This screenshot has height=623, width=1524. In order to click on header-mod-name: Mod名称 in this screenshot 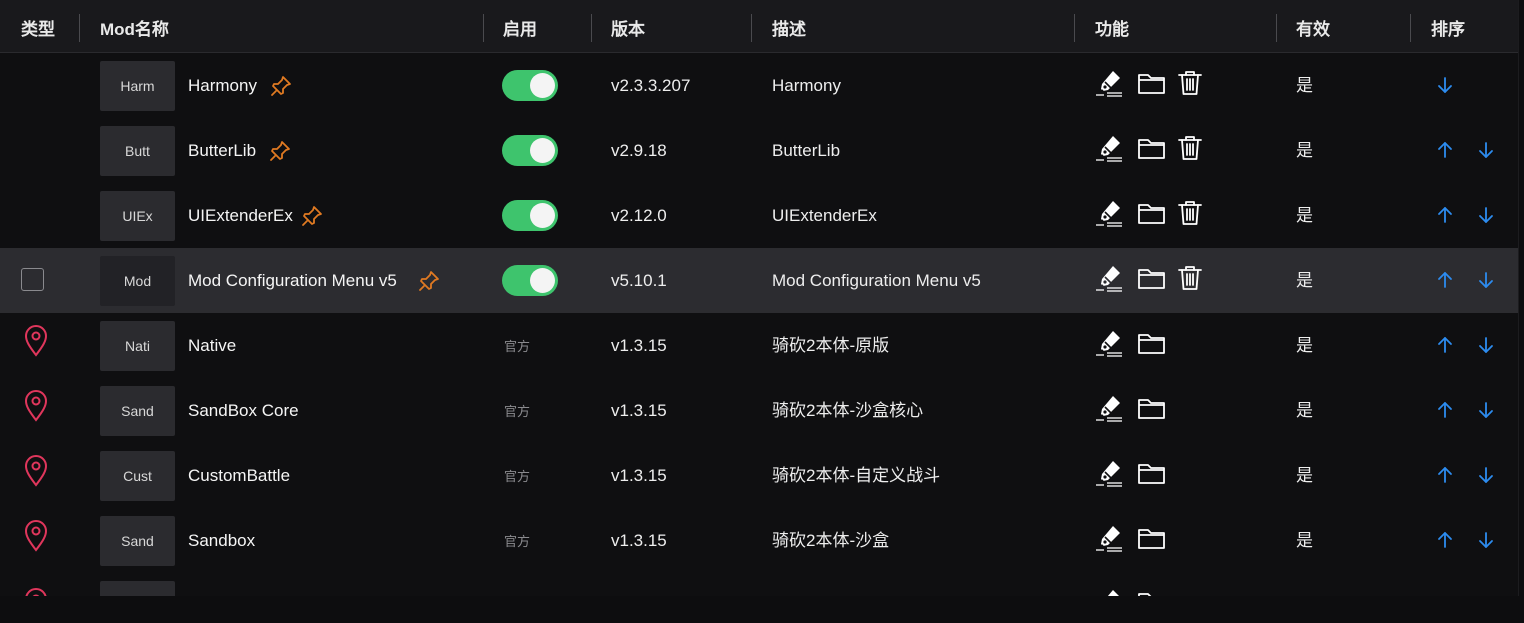, I will do `click(134, 26)`.